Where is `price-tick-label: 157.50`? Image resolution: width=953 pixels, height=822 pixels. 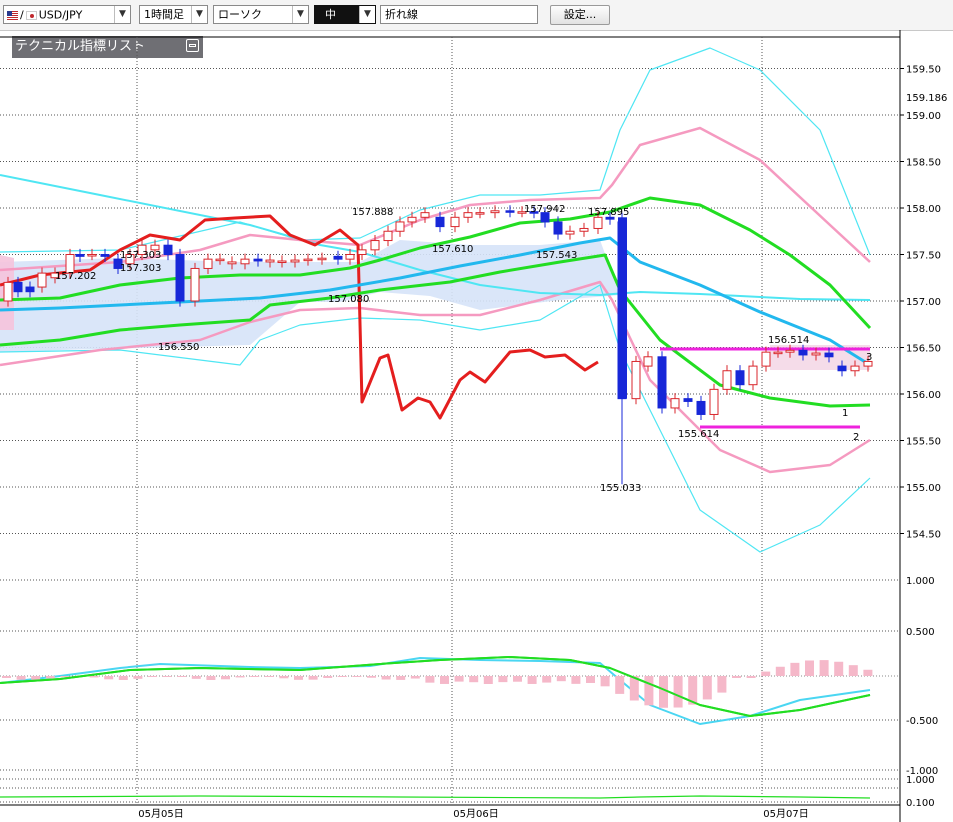 price-tick-label: 157.50 is located at coordinates (923, 256).